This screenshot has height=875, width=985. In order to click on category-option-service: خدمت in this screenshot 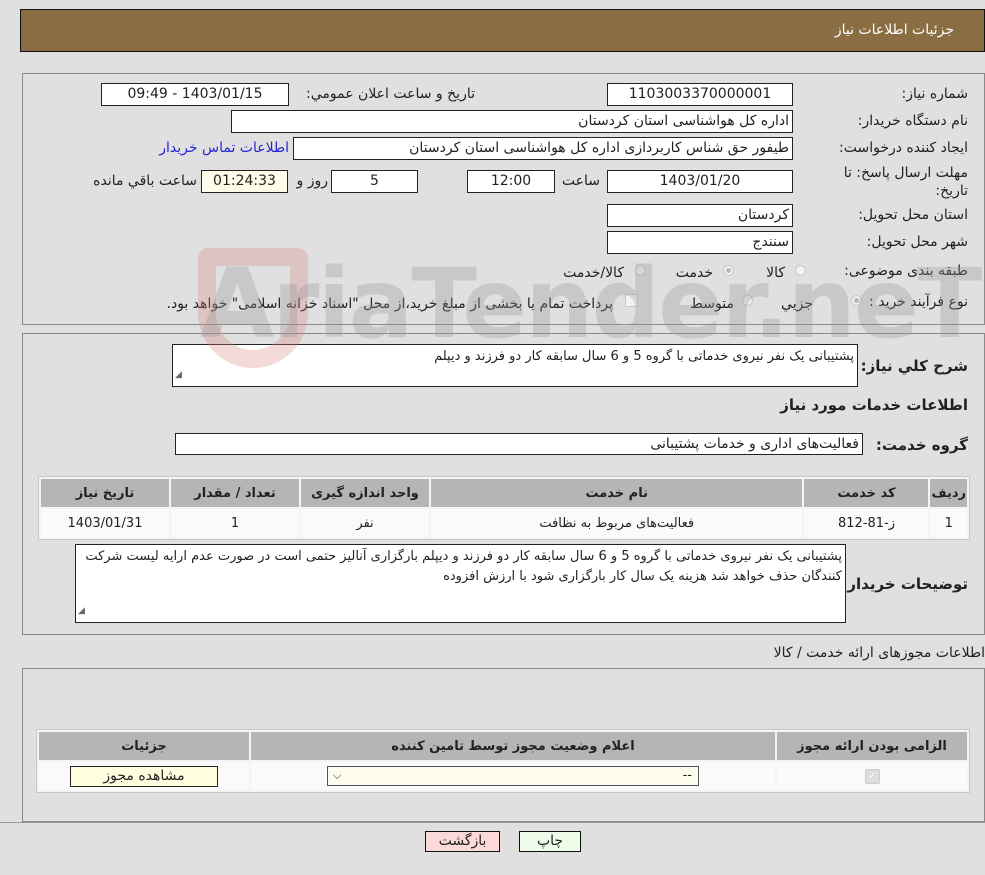, I will do `click(694, 273)`.